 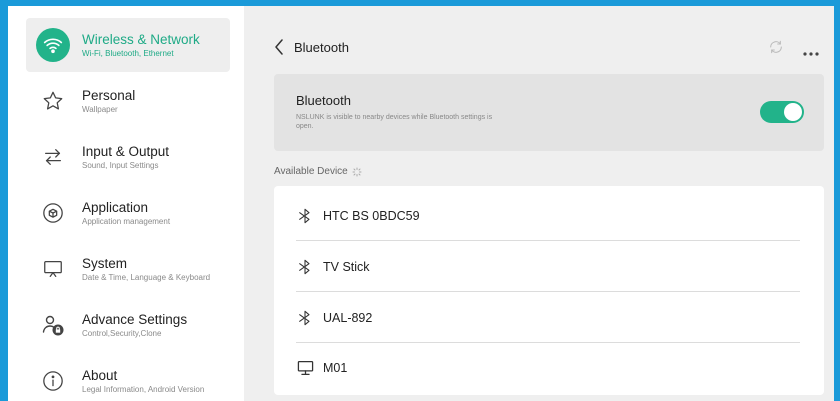 What do you see at coordinates (120, 165) in the screenshot?
I see `sidebar-item-subtitle: Sound, Input Settings` at bounding box center [120, 165].